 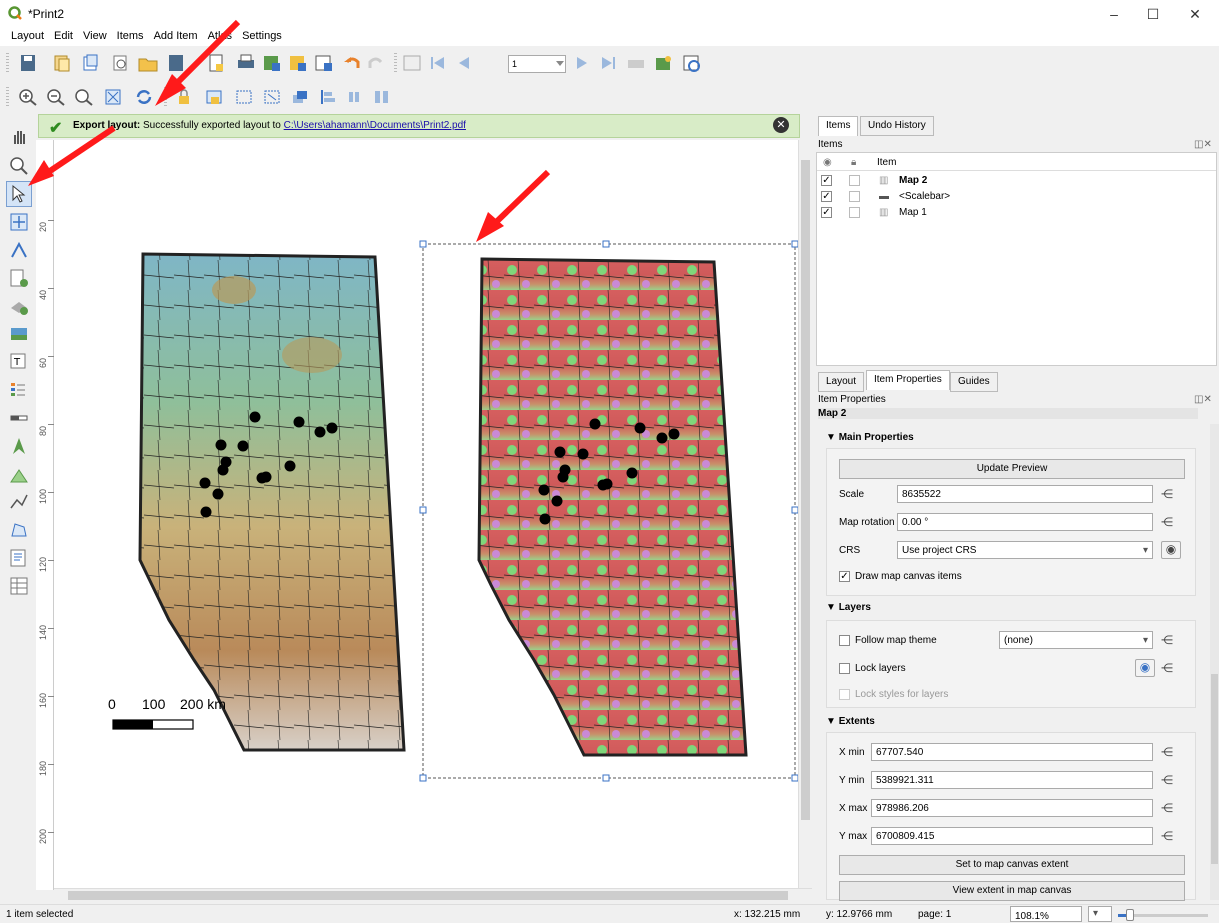 What do you see at coordinates (262, 36) in the screenshot?
I see `menu-settings: Settings` at bounding box center [262, 36].